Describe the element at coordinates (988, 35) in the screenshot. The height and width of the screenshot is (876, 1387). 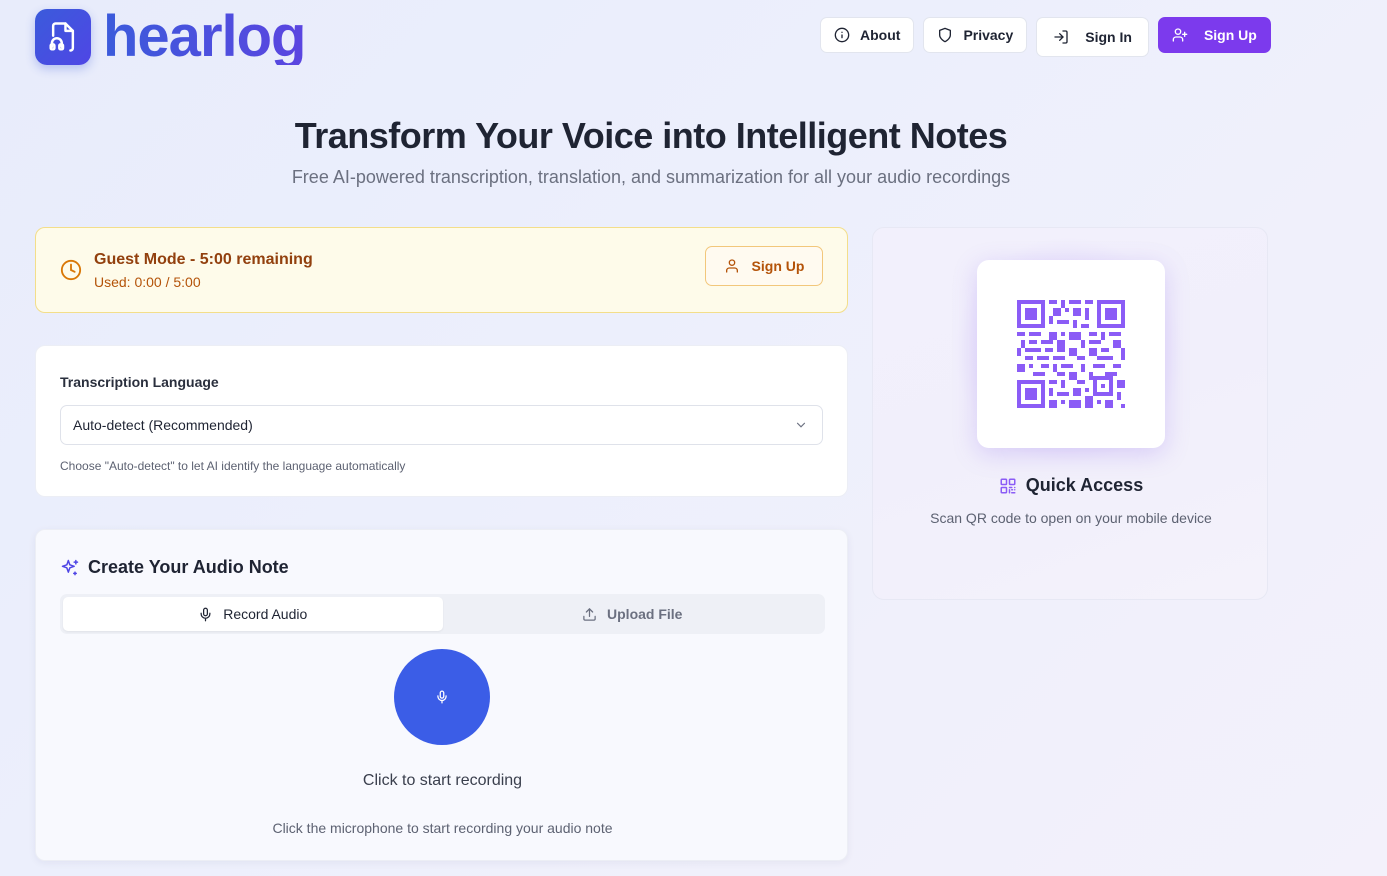
I see `privacy-label: Privacy` at that location.